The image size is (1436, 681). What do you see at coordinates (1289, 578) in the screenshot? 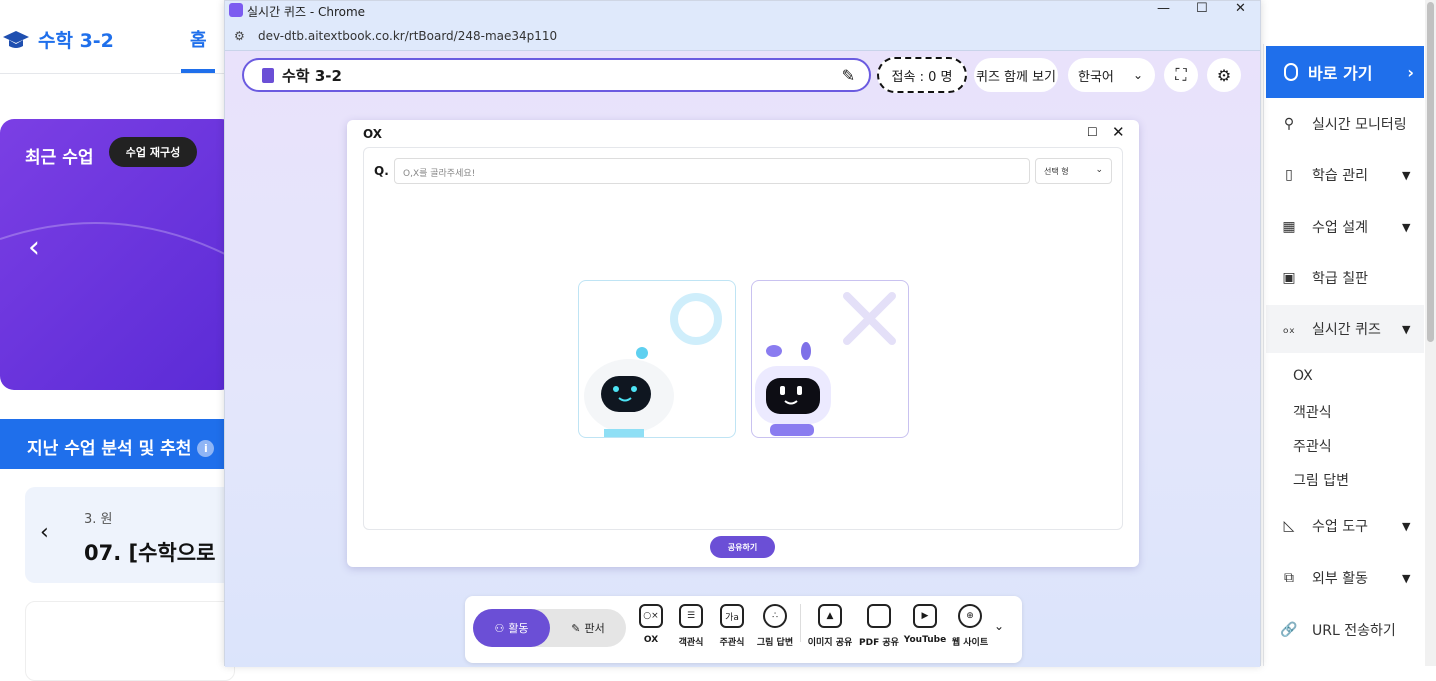
I see `external-icon: ⧉` at bounding box center [1289, 578].